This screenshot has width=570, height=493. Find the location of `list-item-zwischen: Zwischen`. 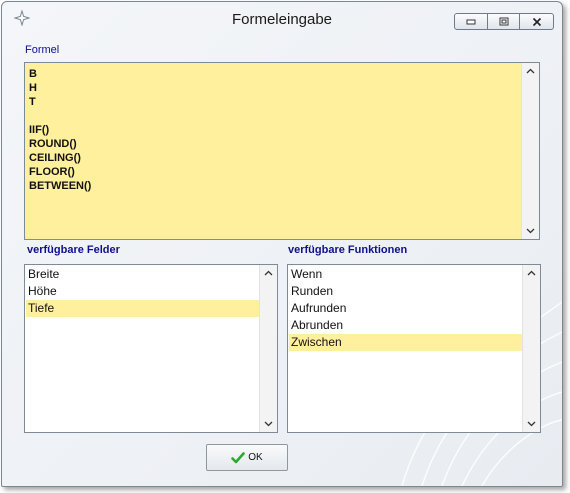

list-item-zwischen: Zwischen is located at coordinates (405, 342).